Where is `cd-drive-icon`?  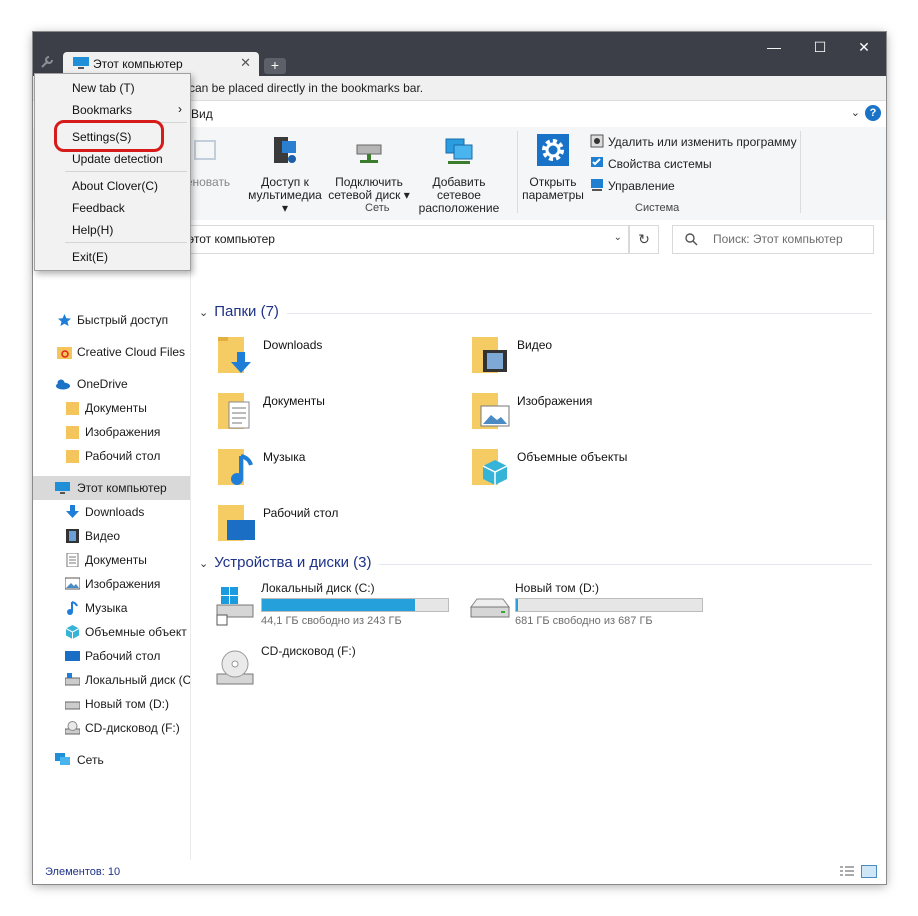
cd-drive-icon is located at coordinates (72, 728).